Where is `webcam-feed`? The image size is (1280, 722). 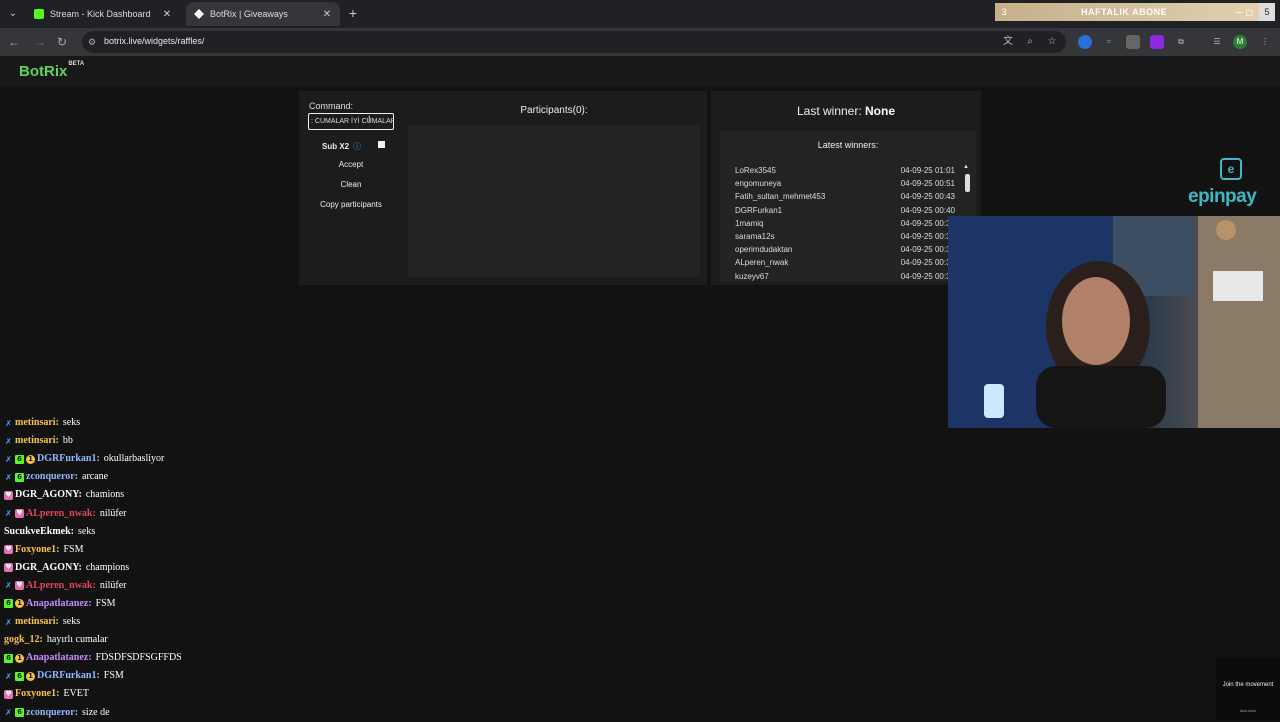
webcam-feed is located at coordinates (1114, 322).